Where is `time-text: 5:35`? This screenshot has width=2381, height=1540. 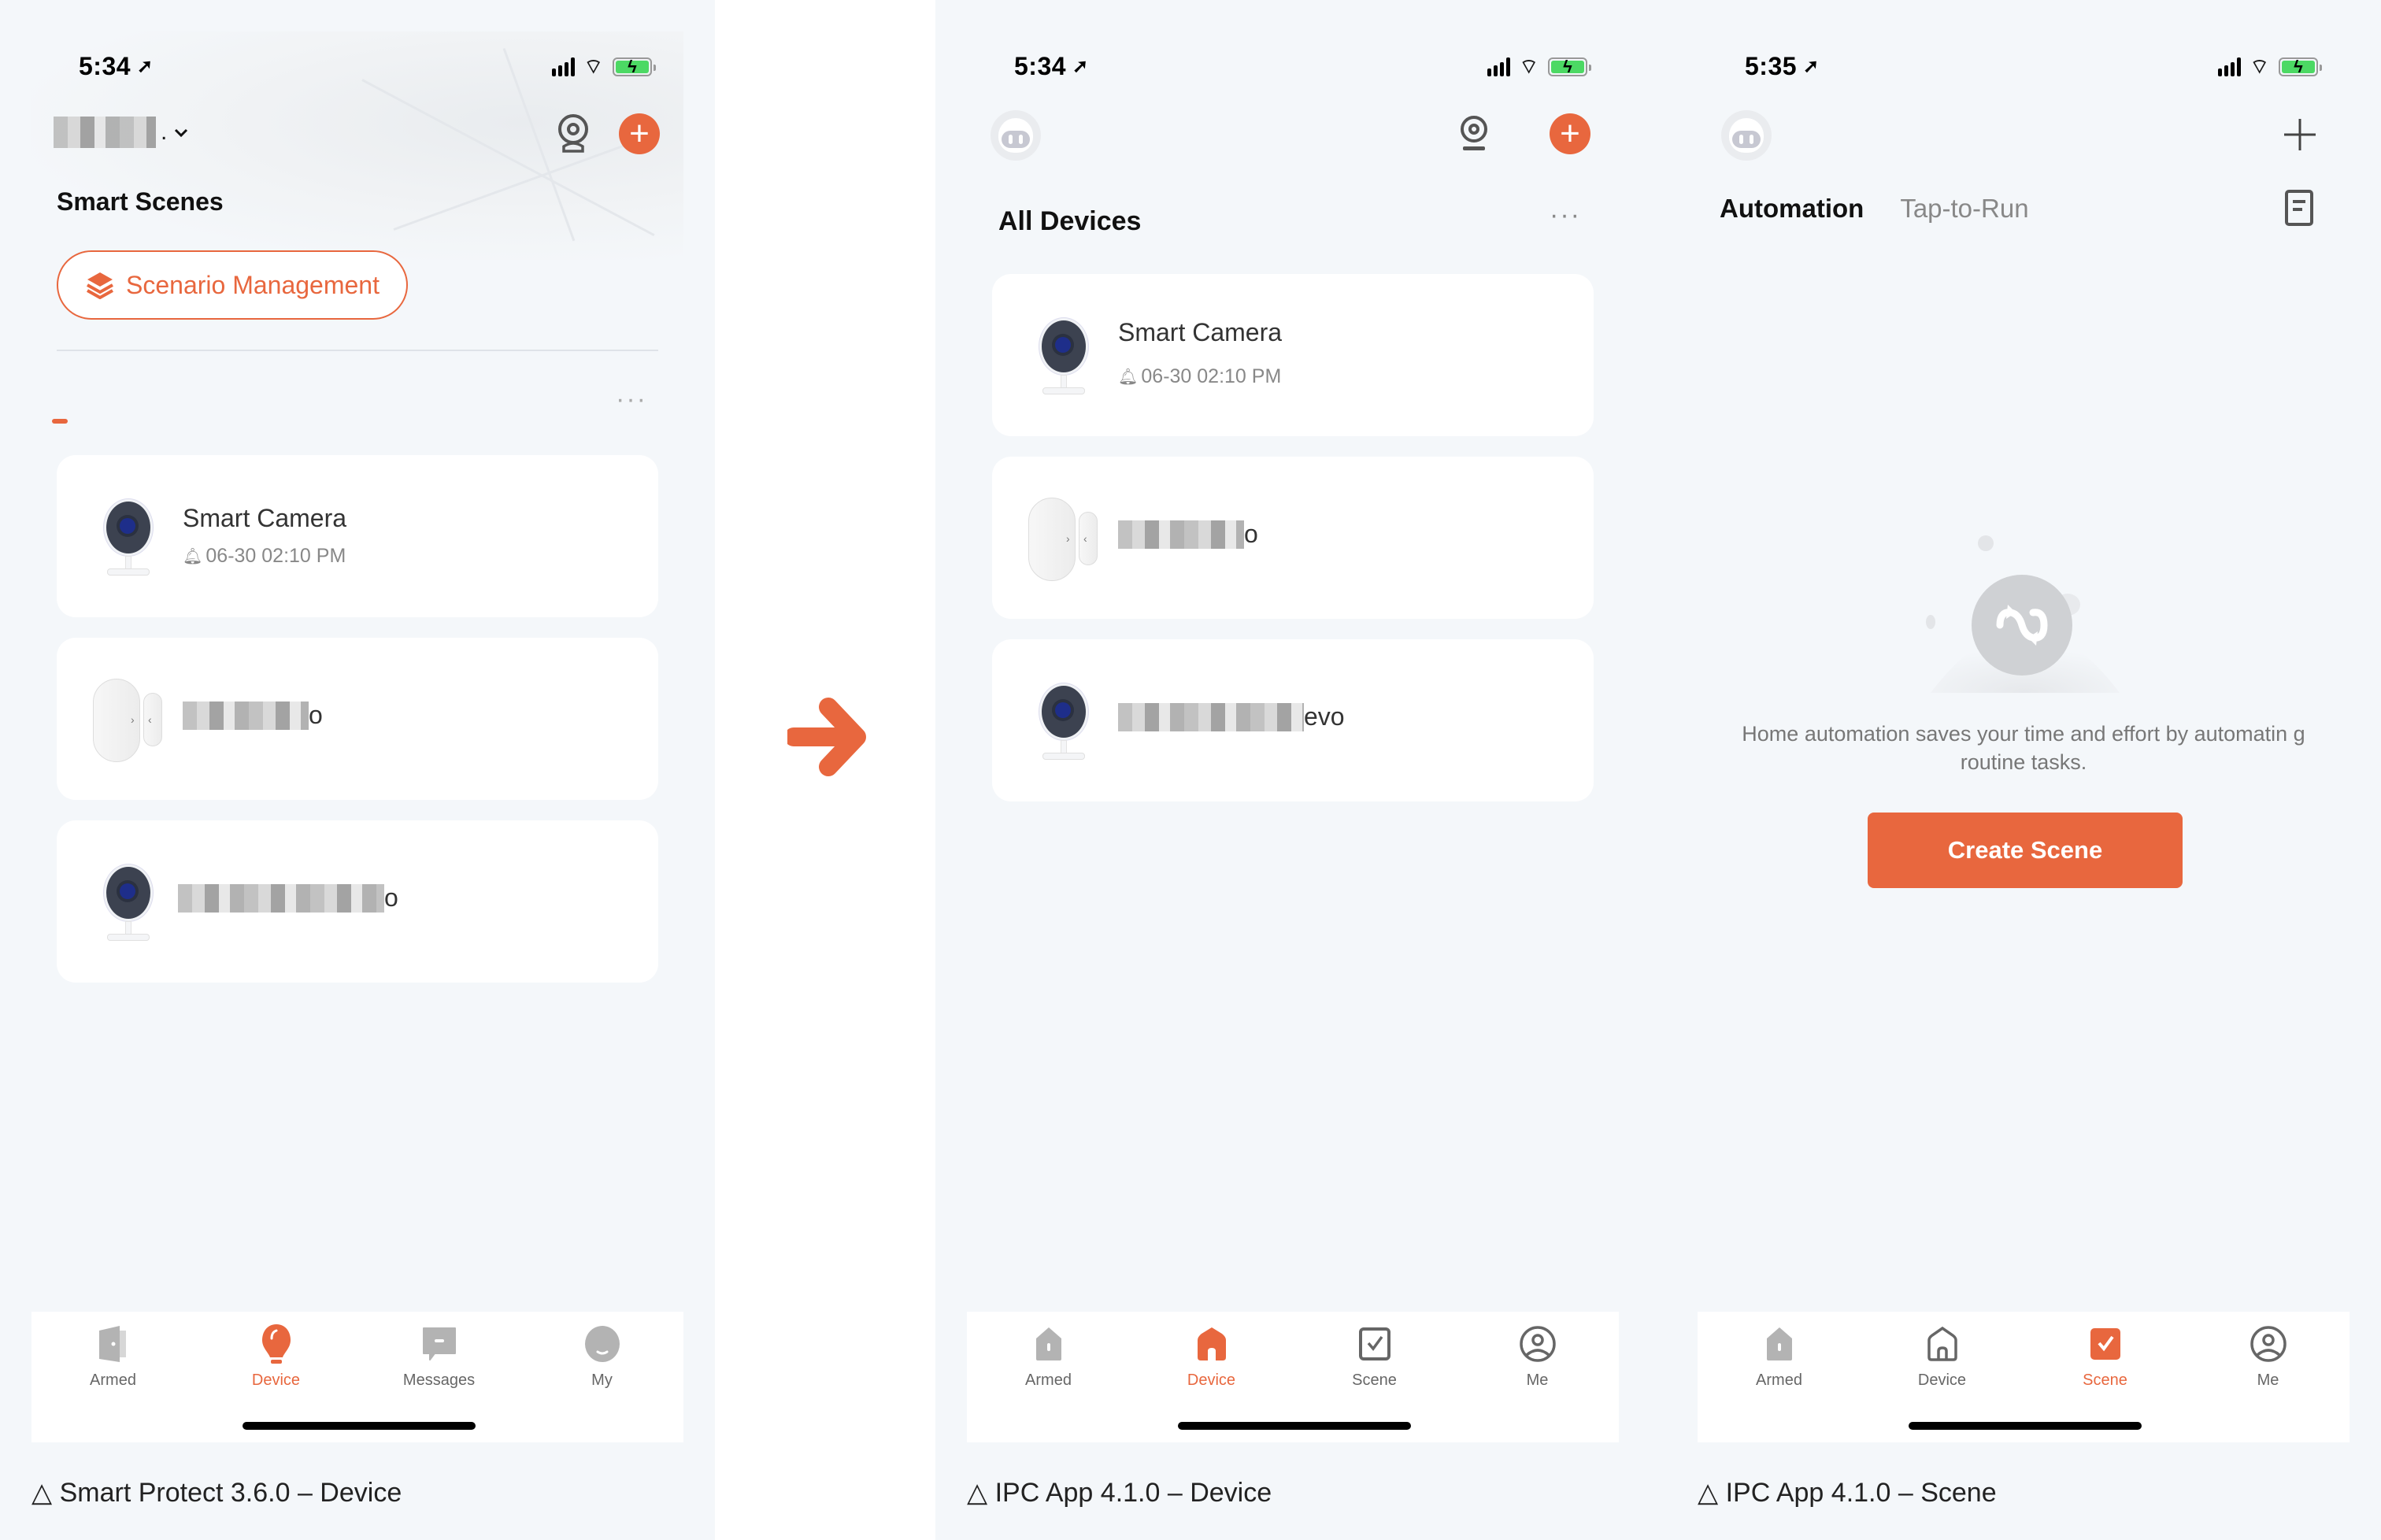 time-text: 5:35 is located at coordinates (1771, 66).